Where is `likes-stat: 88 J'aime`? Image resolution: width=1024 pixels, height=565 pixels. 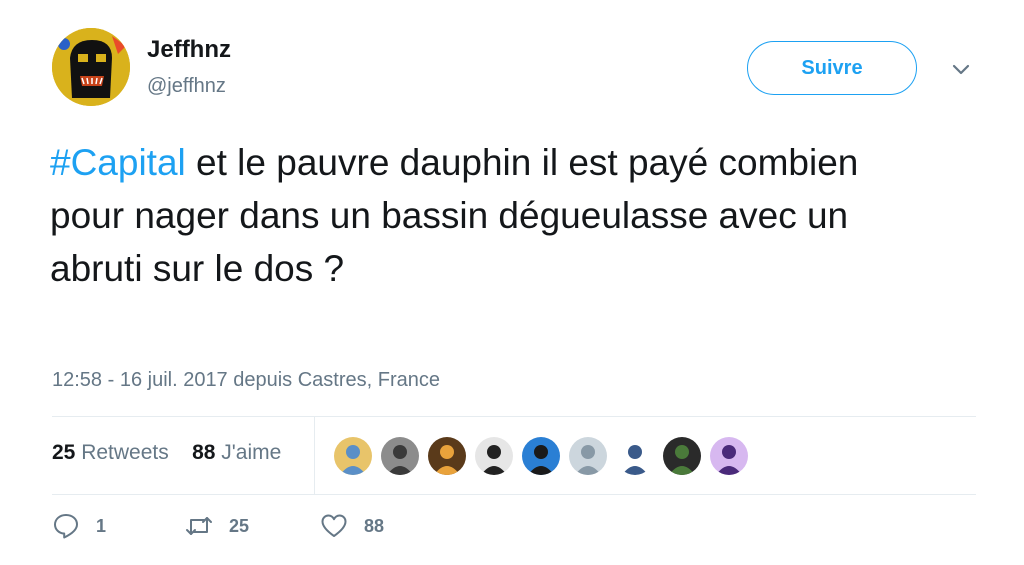 likes-stat: 88 J'aime is located at coordinates (236, 452).